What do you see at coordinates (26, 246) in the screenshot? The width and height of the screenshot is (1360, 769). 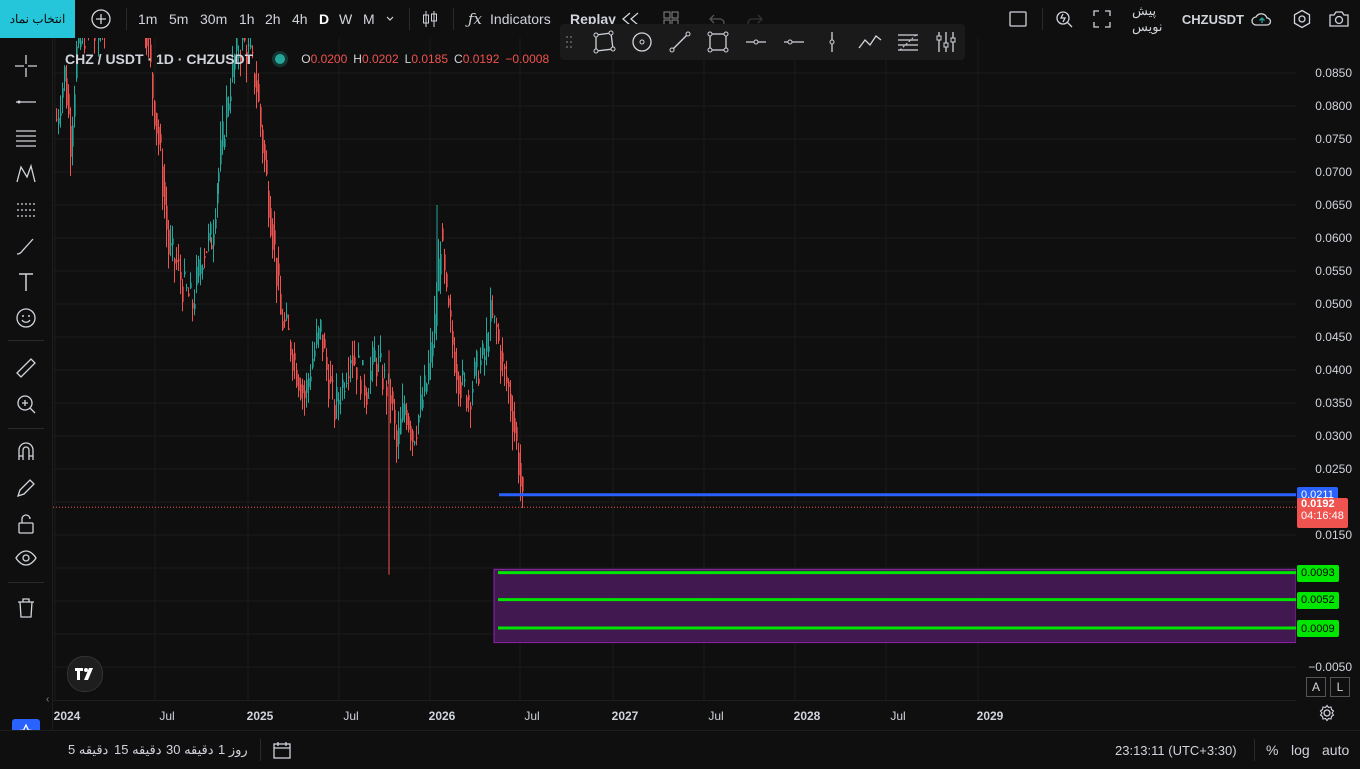 I see `brush-tool` at bounding box center [26, 246].